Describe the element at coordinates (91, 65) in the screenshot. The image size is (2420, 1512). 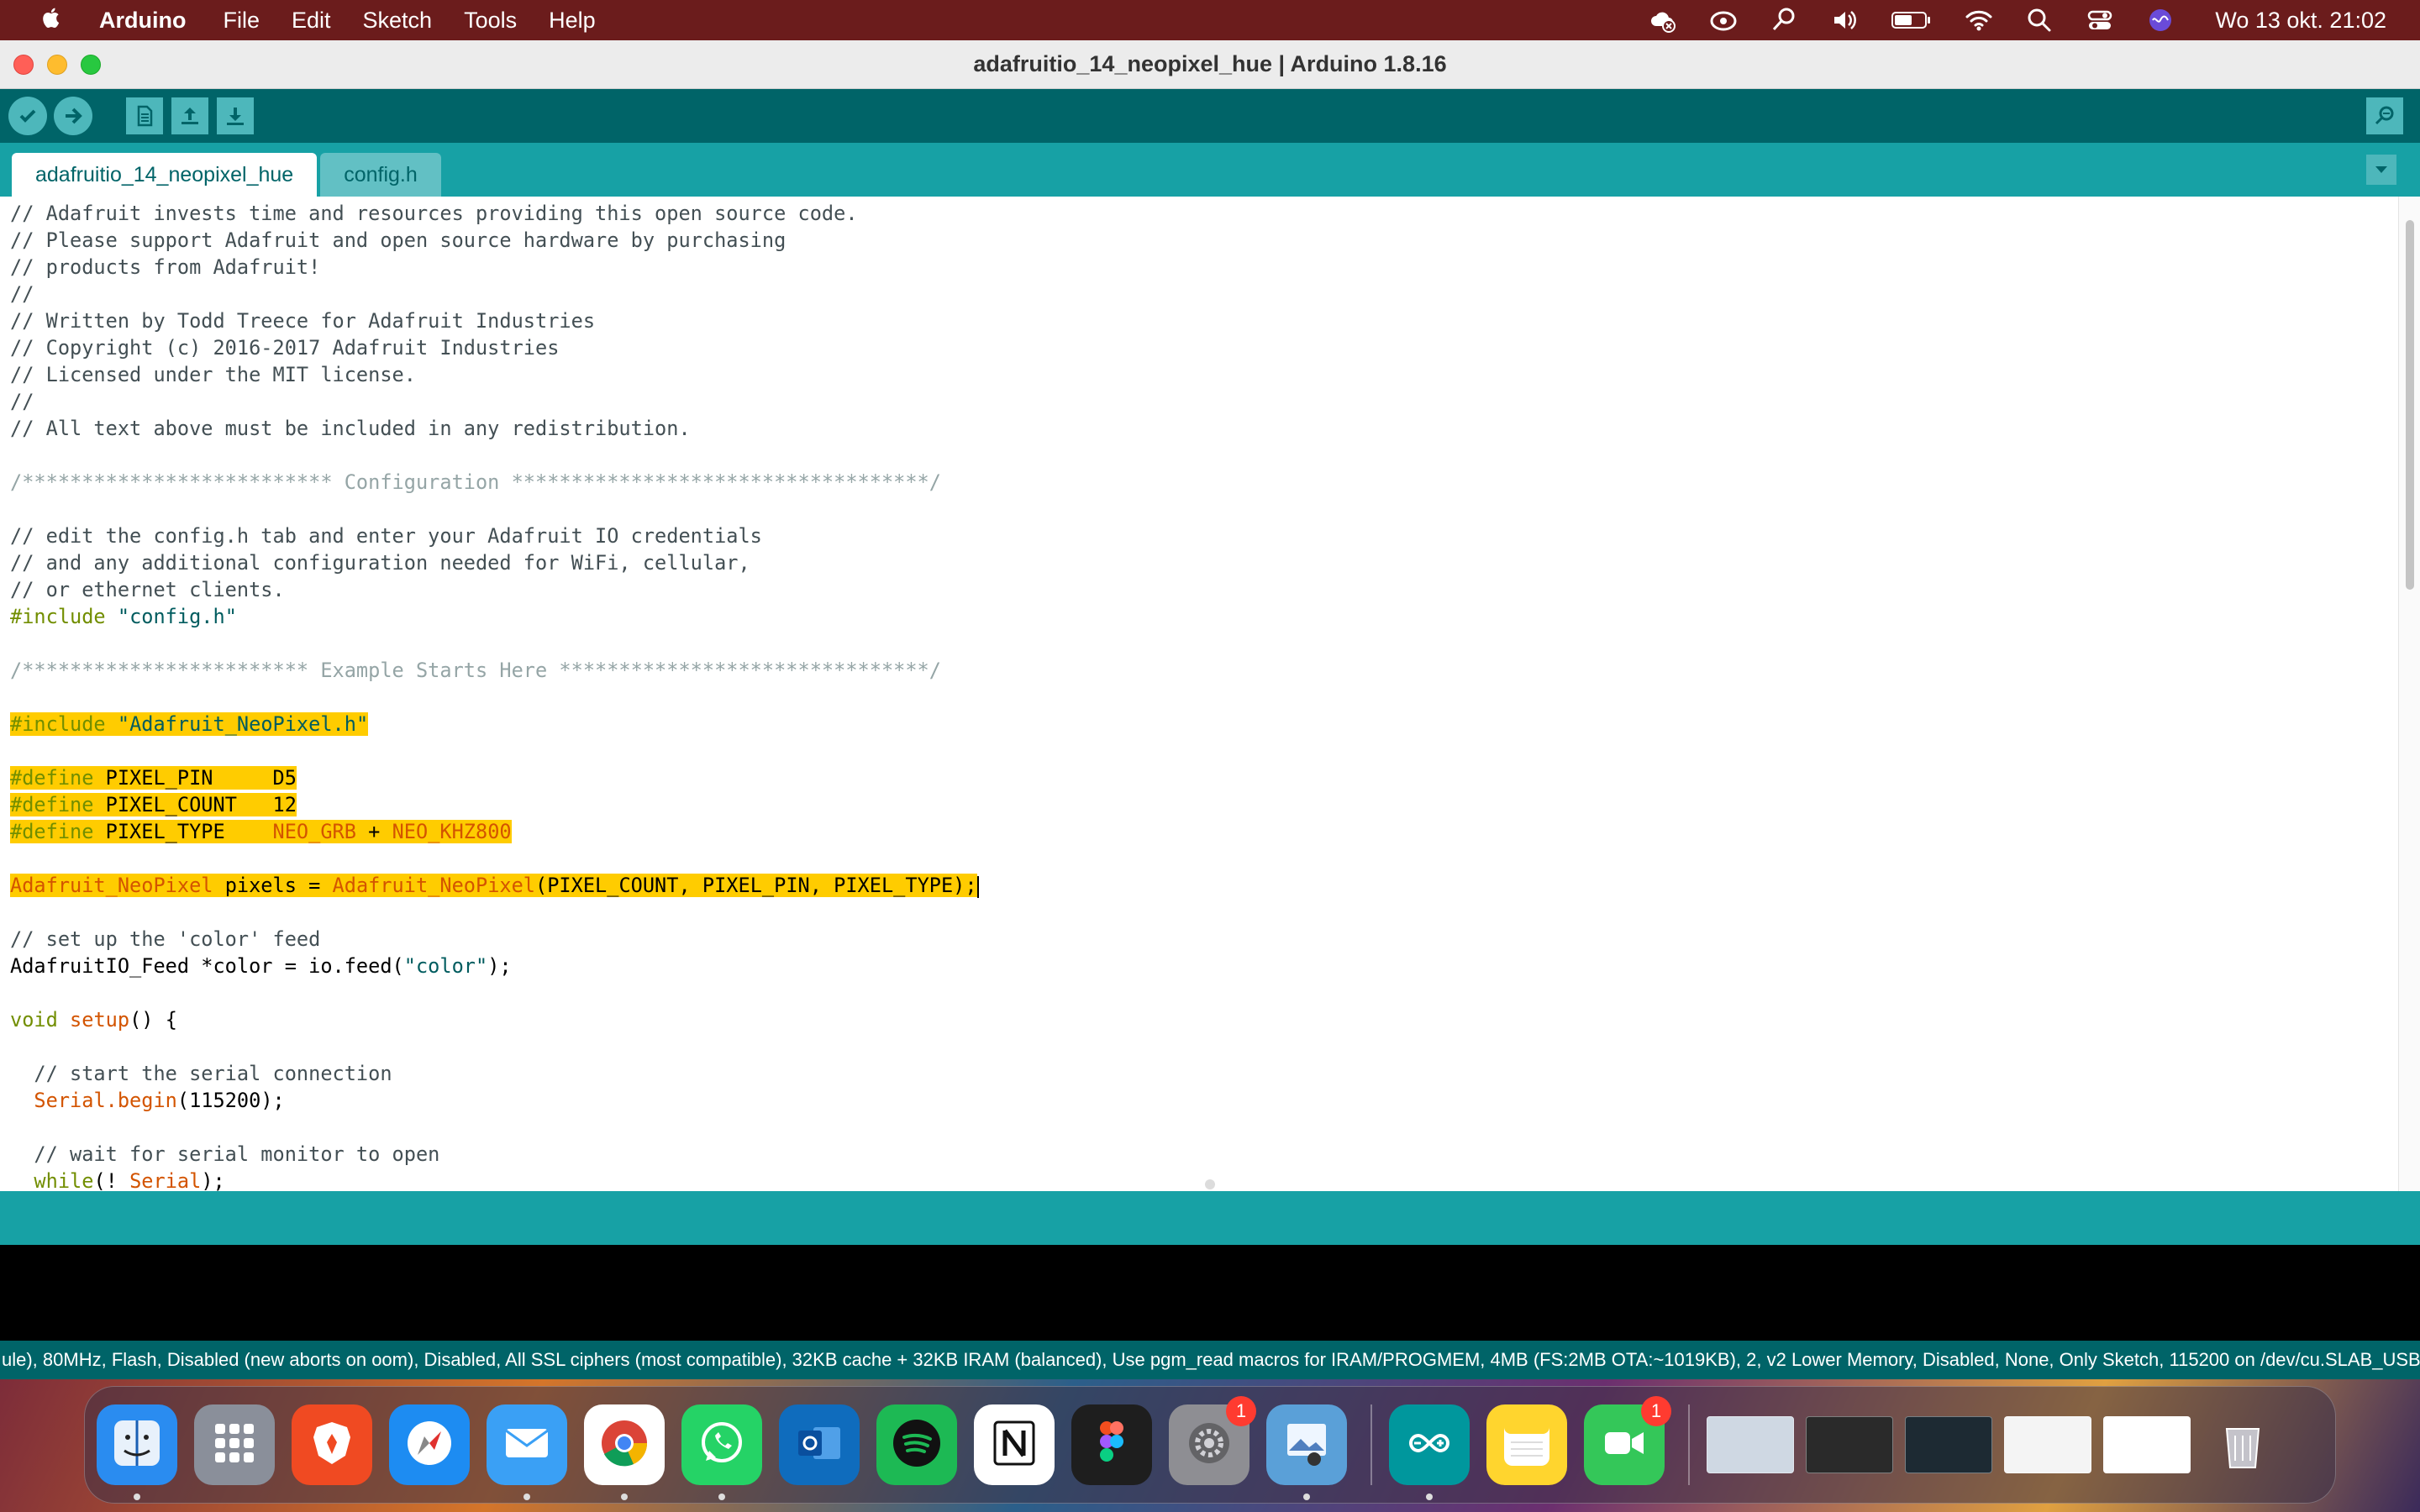
I see `maximize-window-button` at that location.